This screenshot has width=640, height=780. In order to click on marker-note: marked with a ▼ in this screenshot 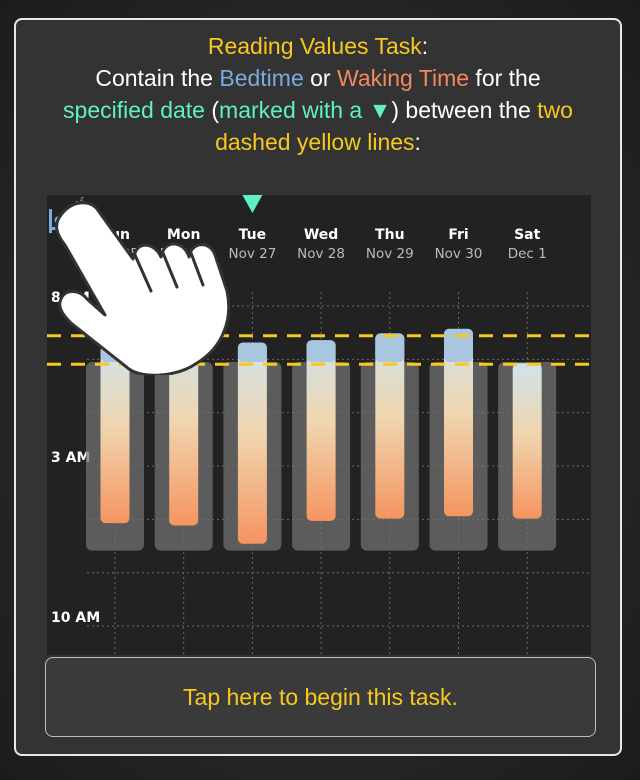, I will do `click(305, 110)`.